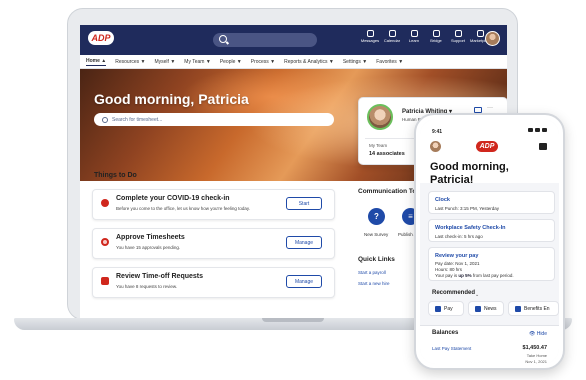 The image size is (586, 380). What do you see at coordinates (376, 216) in the screenshot?
I see `survey-icon: ?` at bounding box center [376, 216].